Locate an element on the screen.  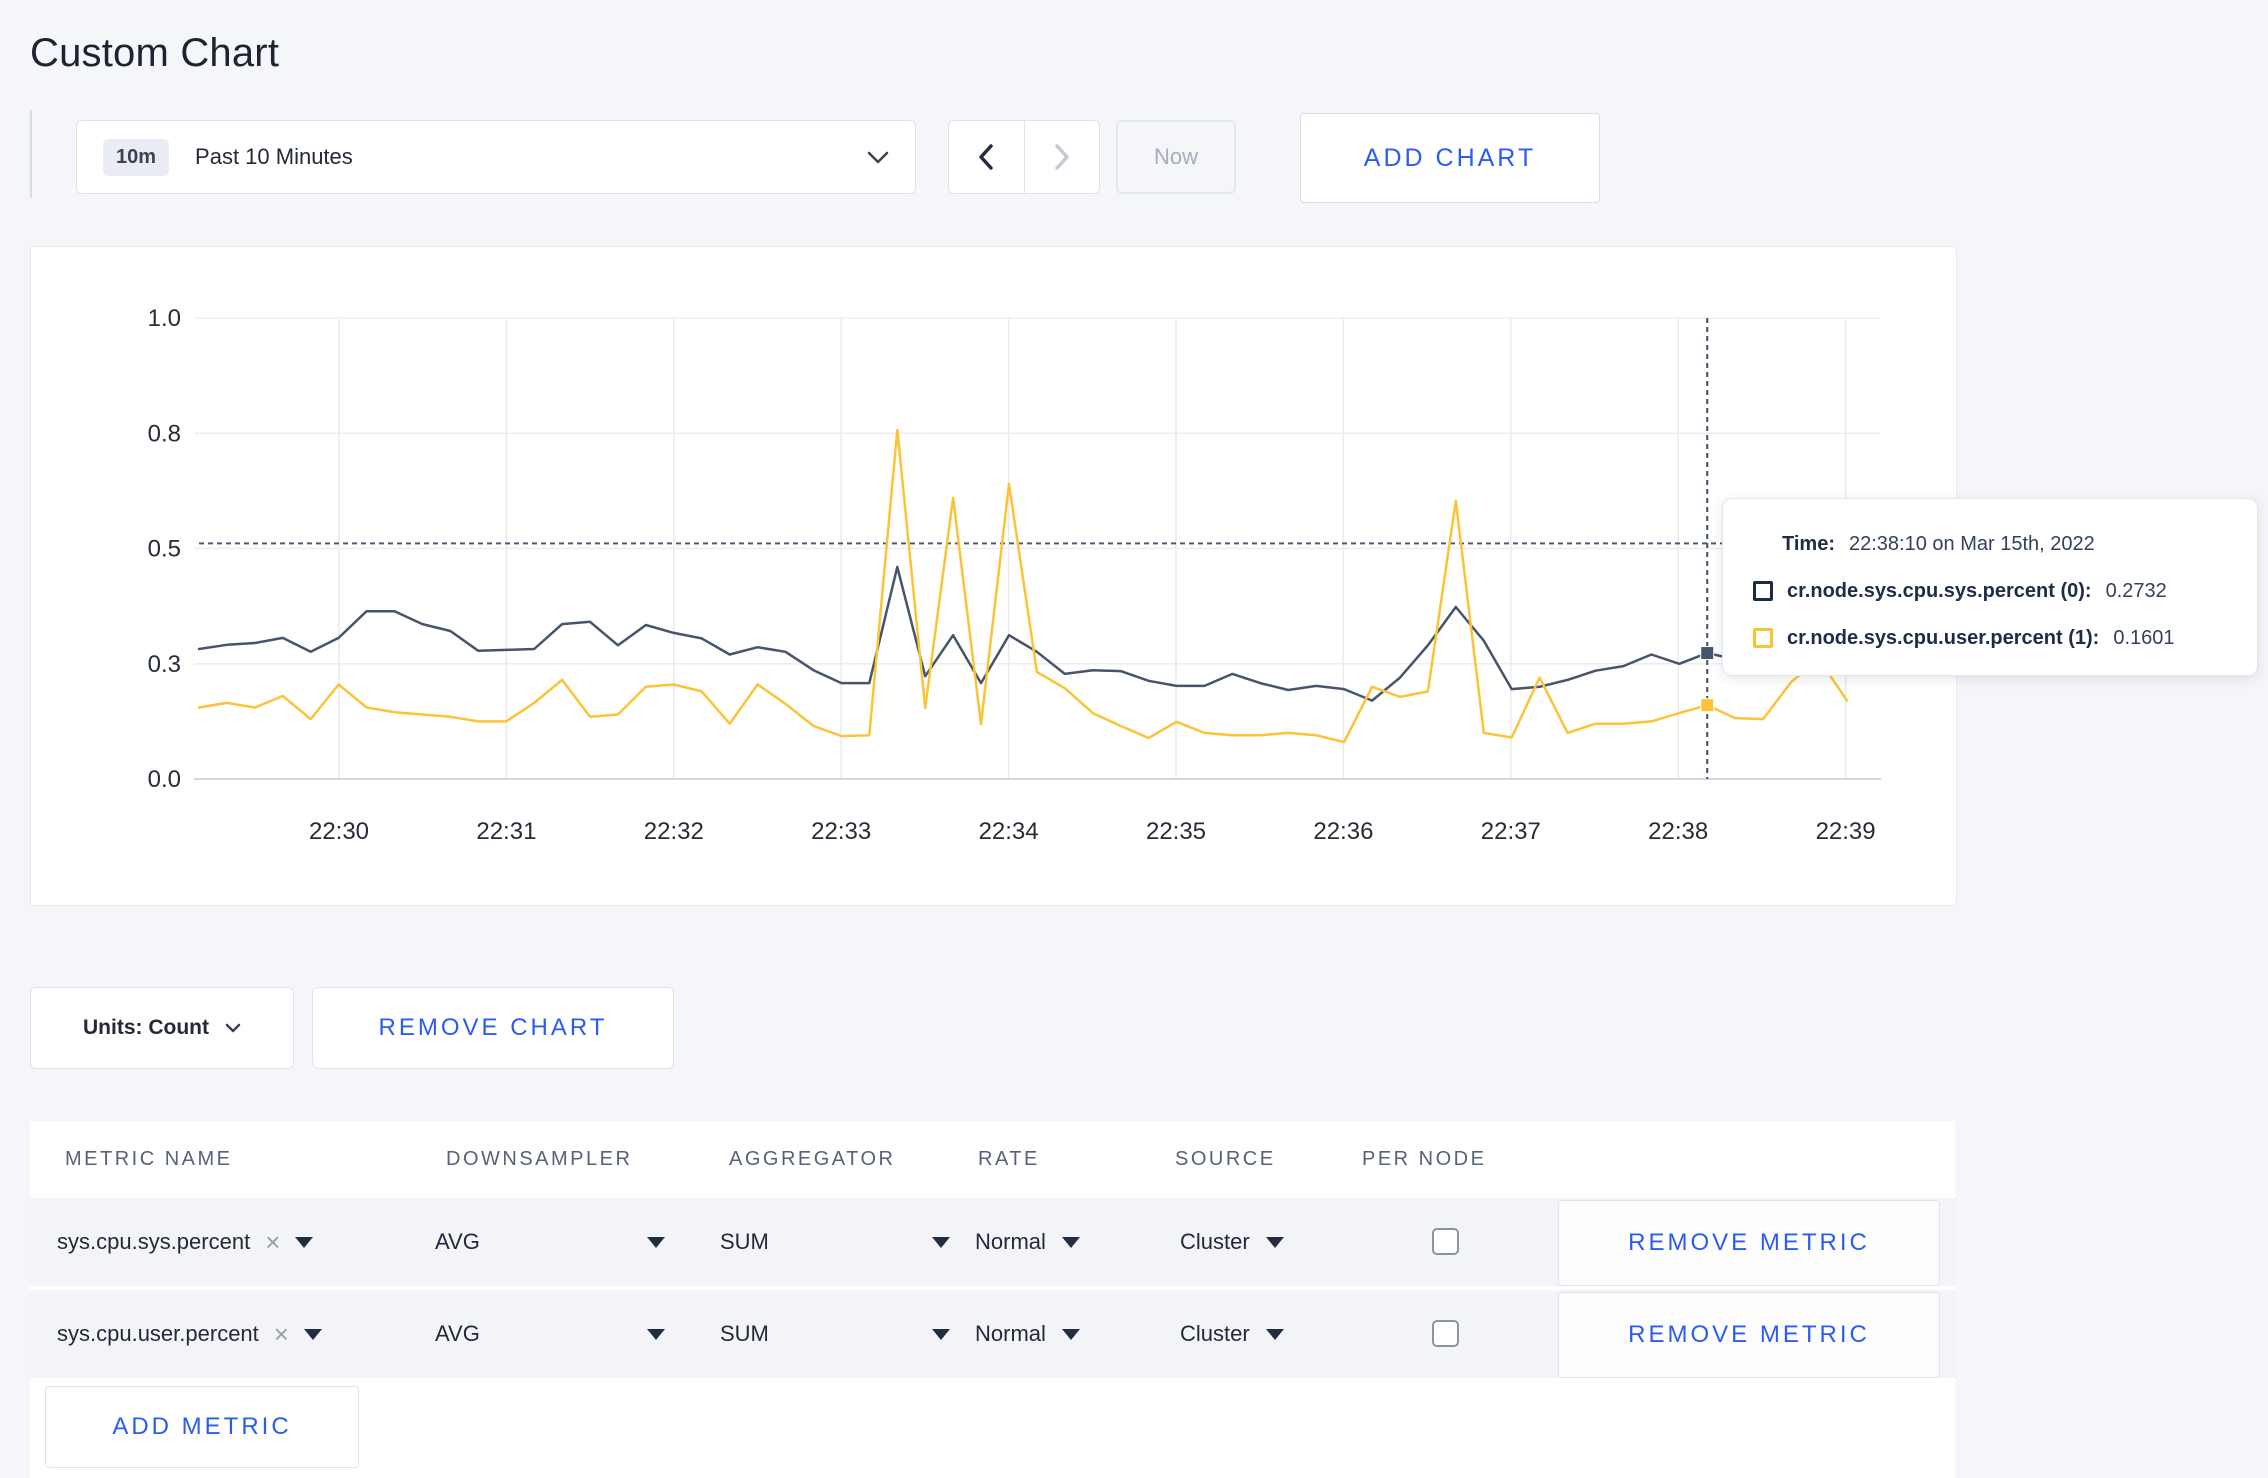
tooltip-time-value: 22:38:10 on Mar 15th, 2022 is located at coordinates (1971, 543).